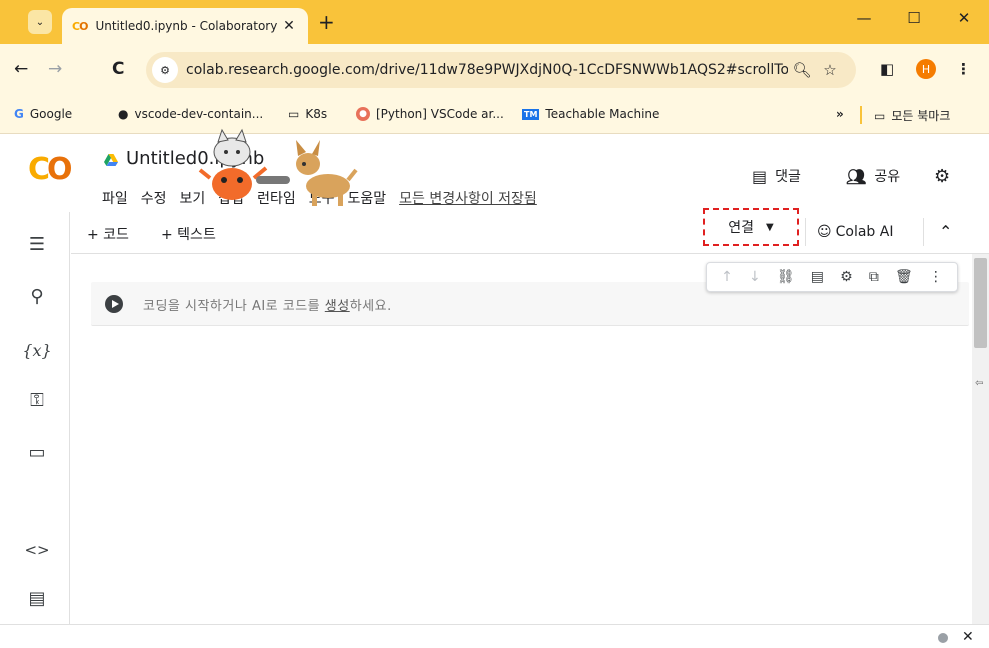  What do you see at coordinates (123, 114) in the screenshot?
I see `github-icon: ●` at bounding box center [123, 114].